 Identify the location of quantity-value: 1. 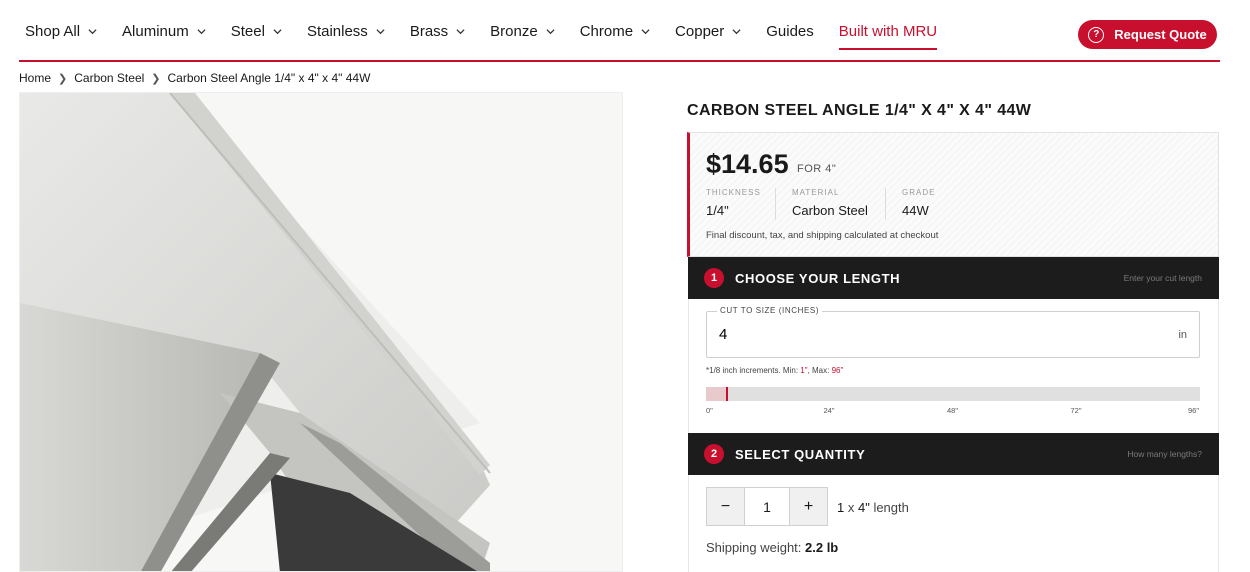
(767, 506).